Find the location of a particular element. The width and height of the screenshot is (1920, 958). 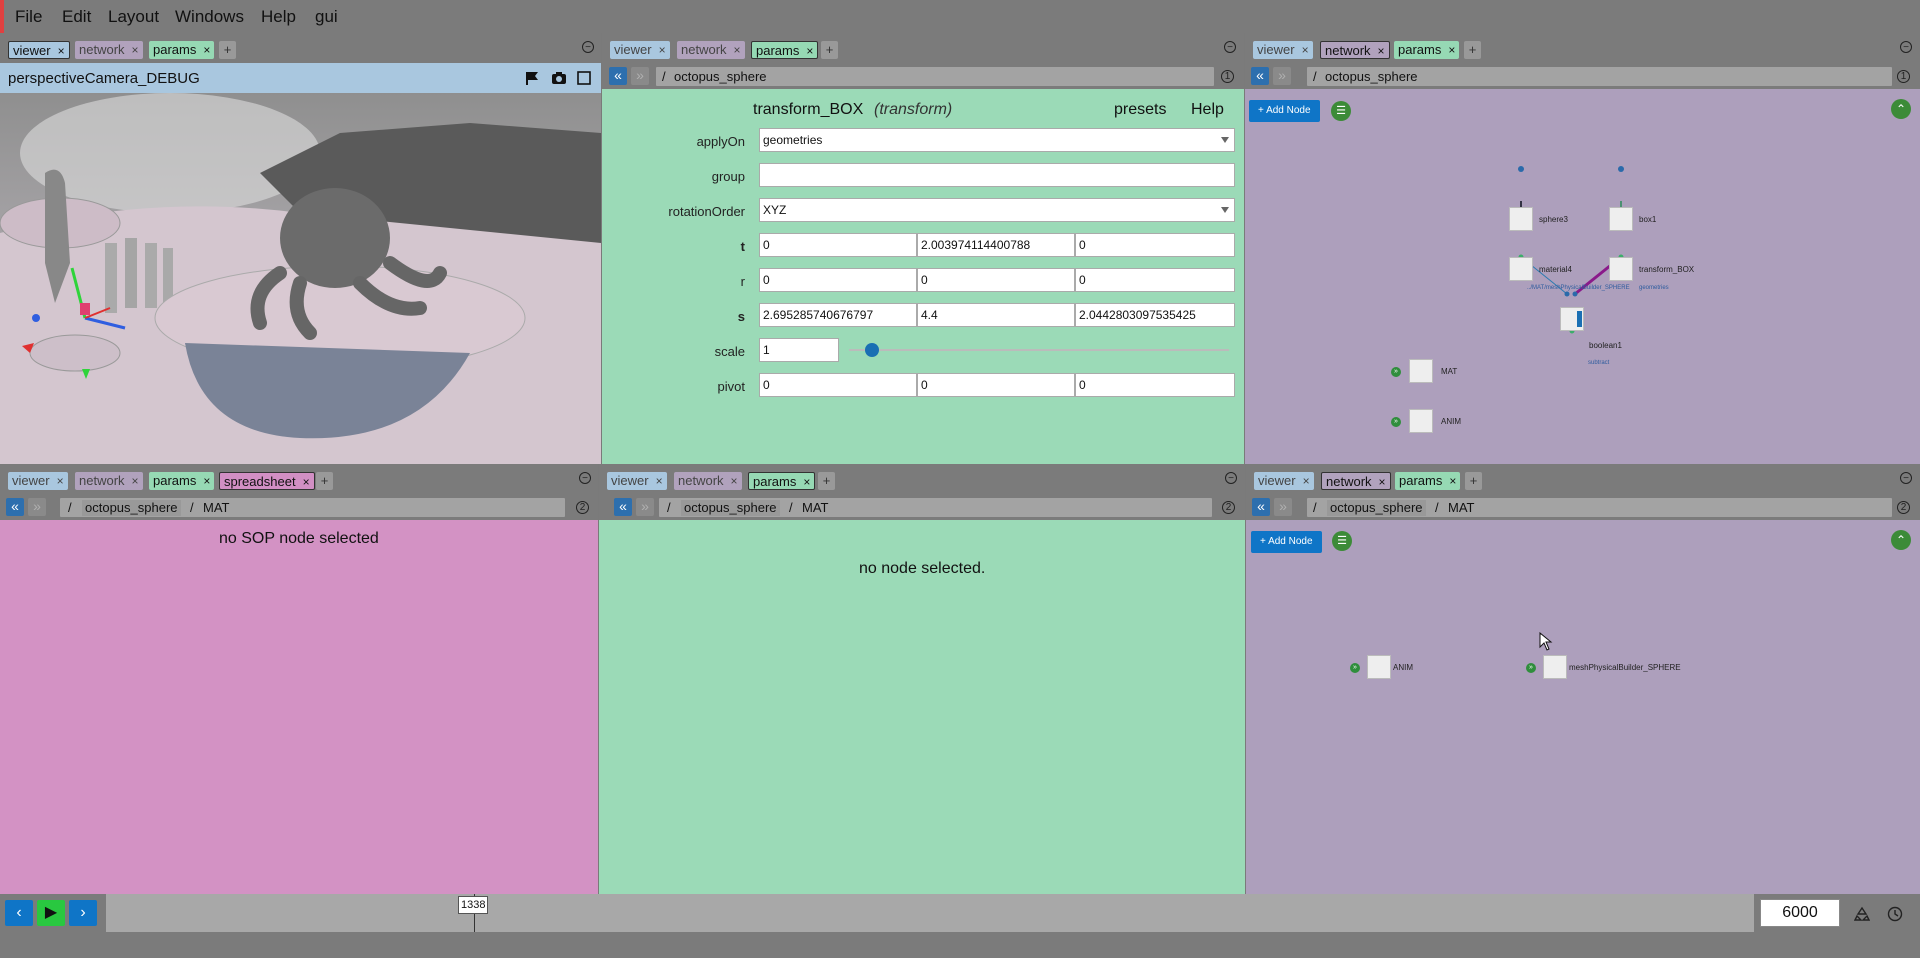

menu-edit: Edit is located at coordinates (76, 17).